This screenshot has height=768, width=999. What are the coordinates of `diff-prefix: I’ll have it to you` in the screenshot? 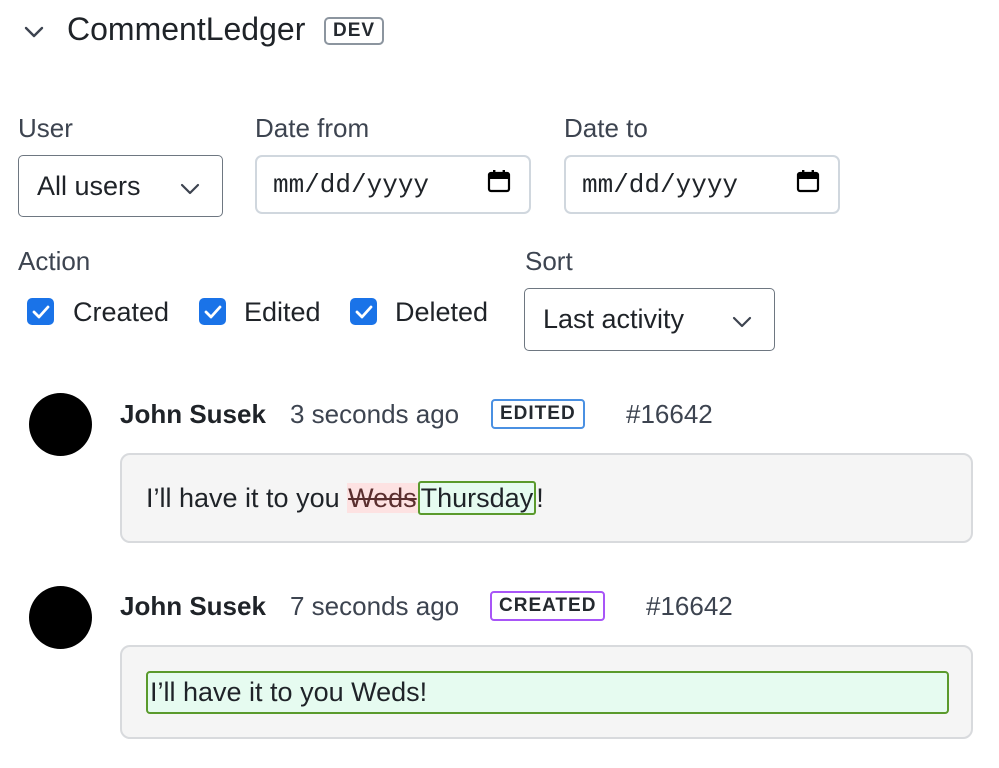 It's located at (247, 498).